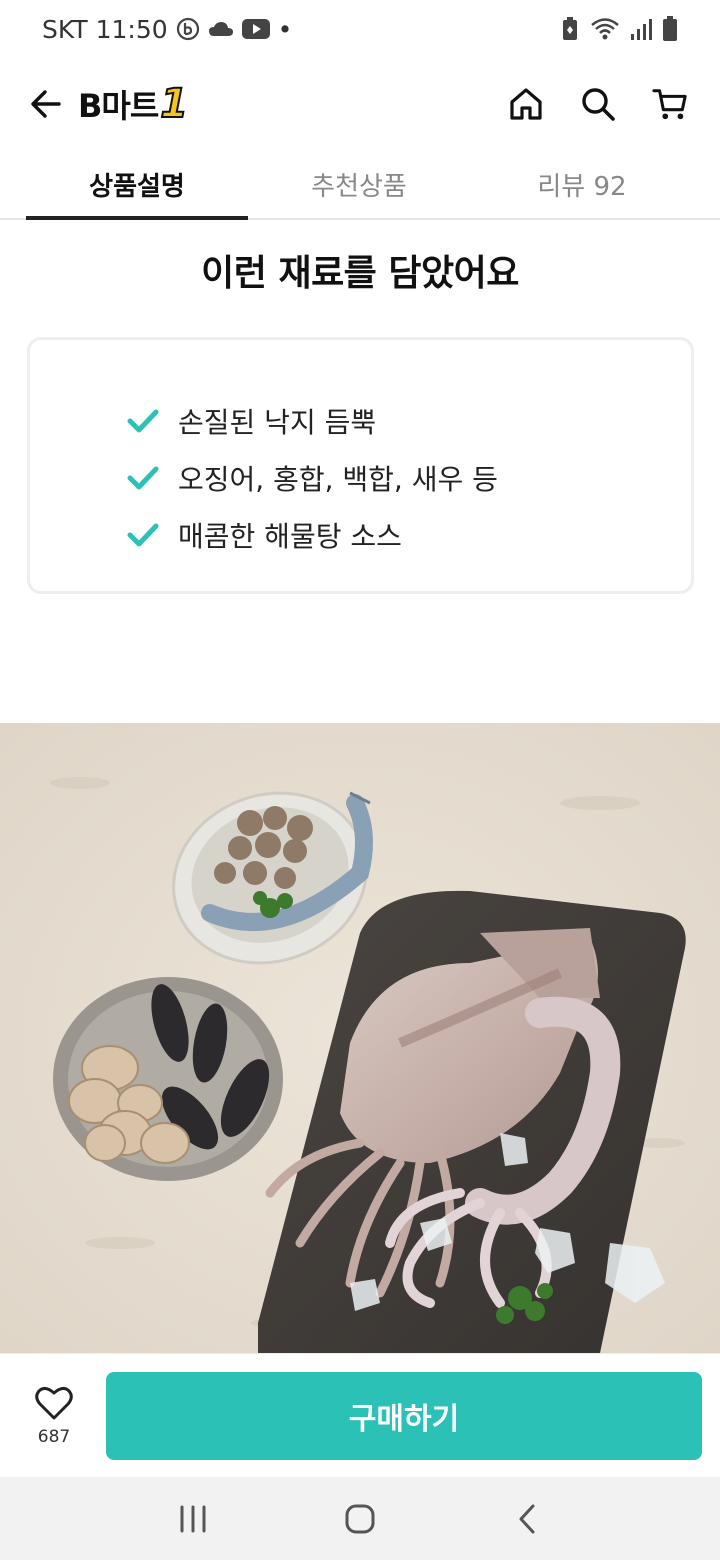 This screenshot has width=720, height=1560. I want to click on buy-button: 구매하기, so click(404, 1415).